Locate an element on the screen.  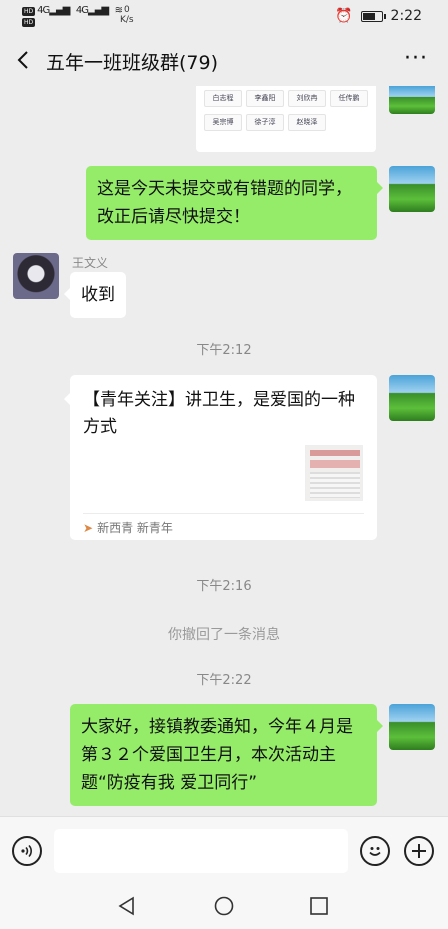
sender-avatar is located at coordinates (36, 276).